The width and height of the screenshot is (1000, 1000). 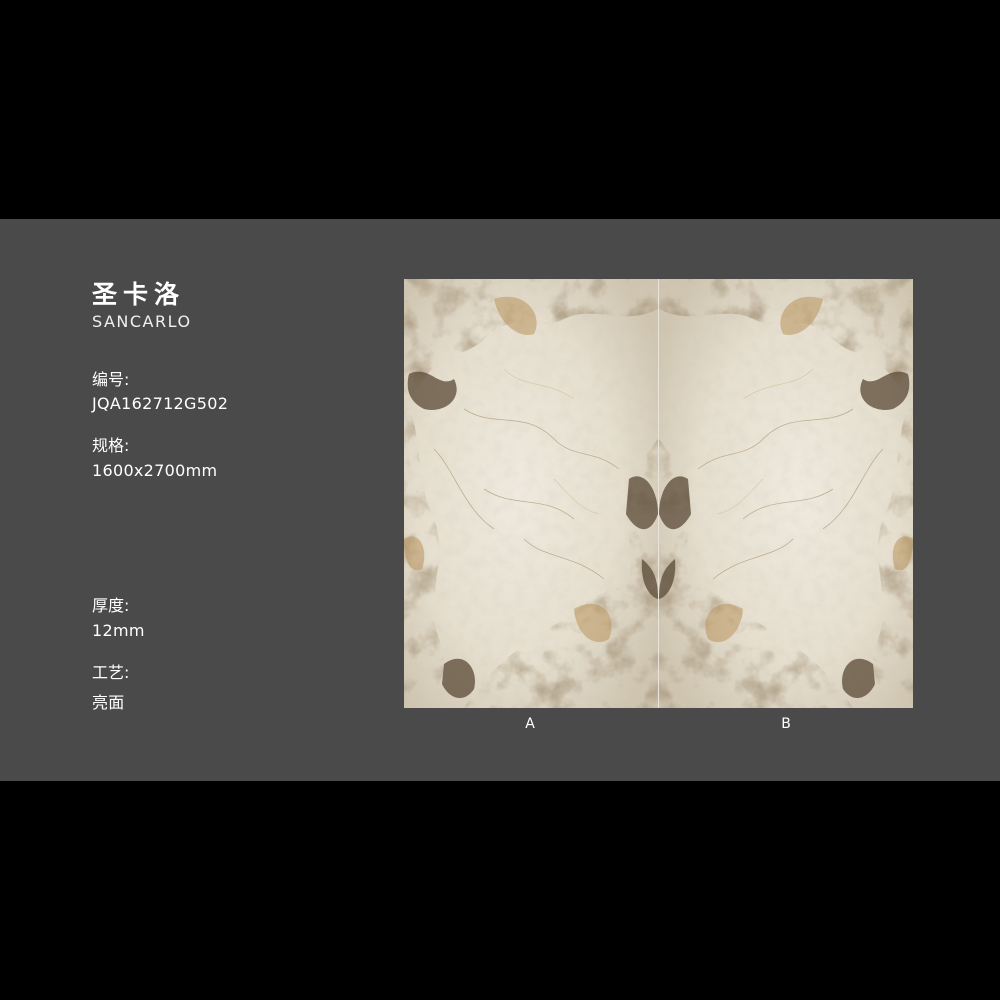 What do you see at coordinates (111, 379) in the screenshot?
I see `code-label: 编号:` at bounding box center [111, 379].